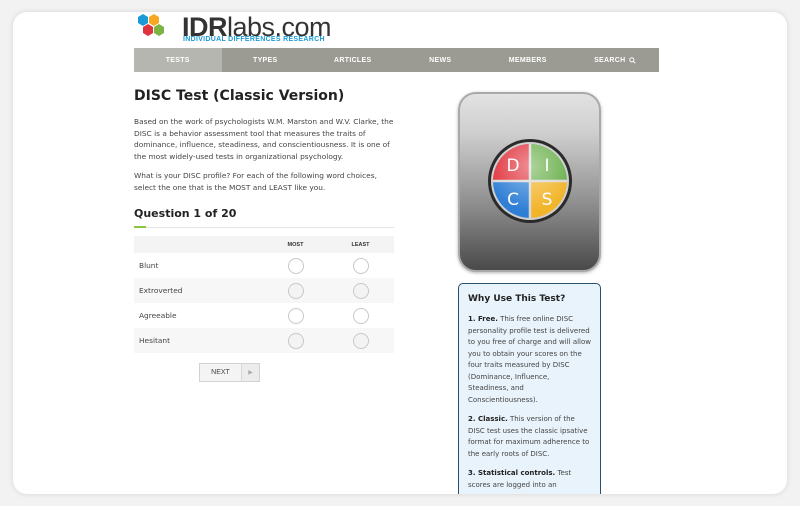  I want to click on disc-letter: D, so click(512, 166).